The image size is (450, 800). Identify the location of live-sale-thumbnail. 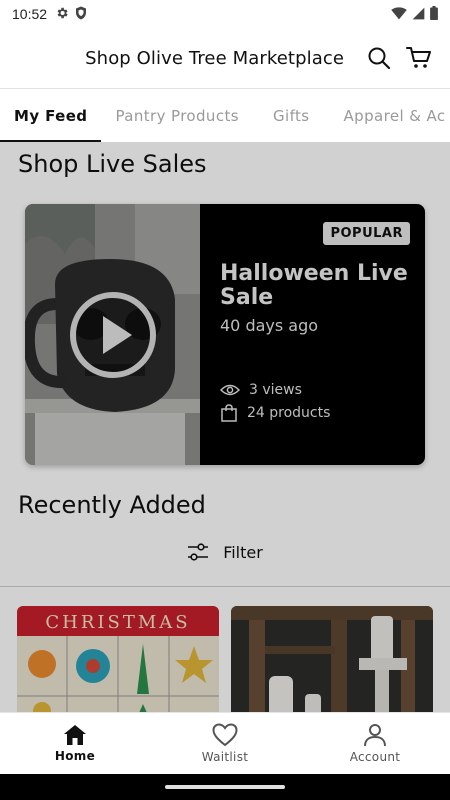
(112, 334).